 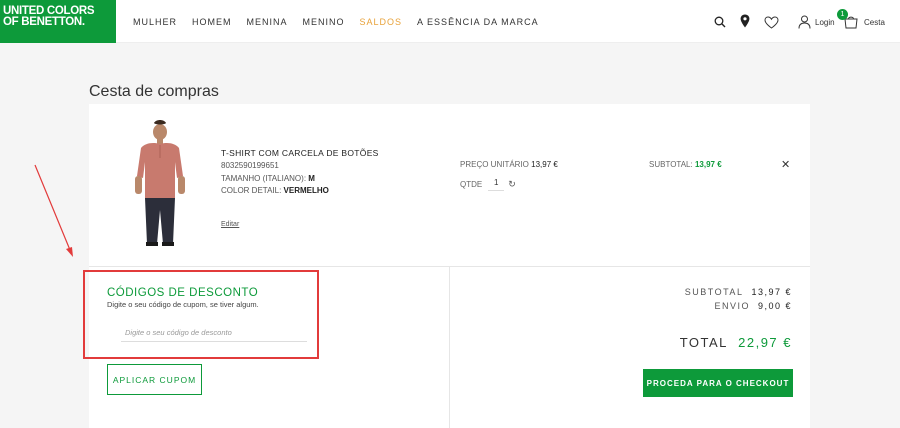 I want to click on location-pin-icon, so click(x=745, y=21).